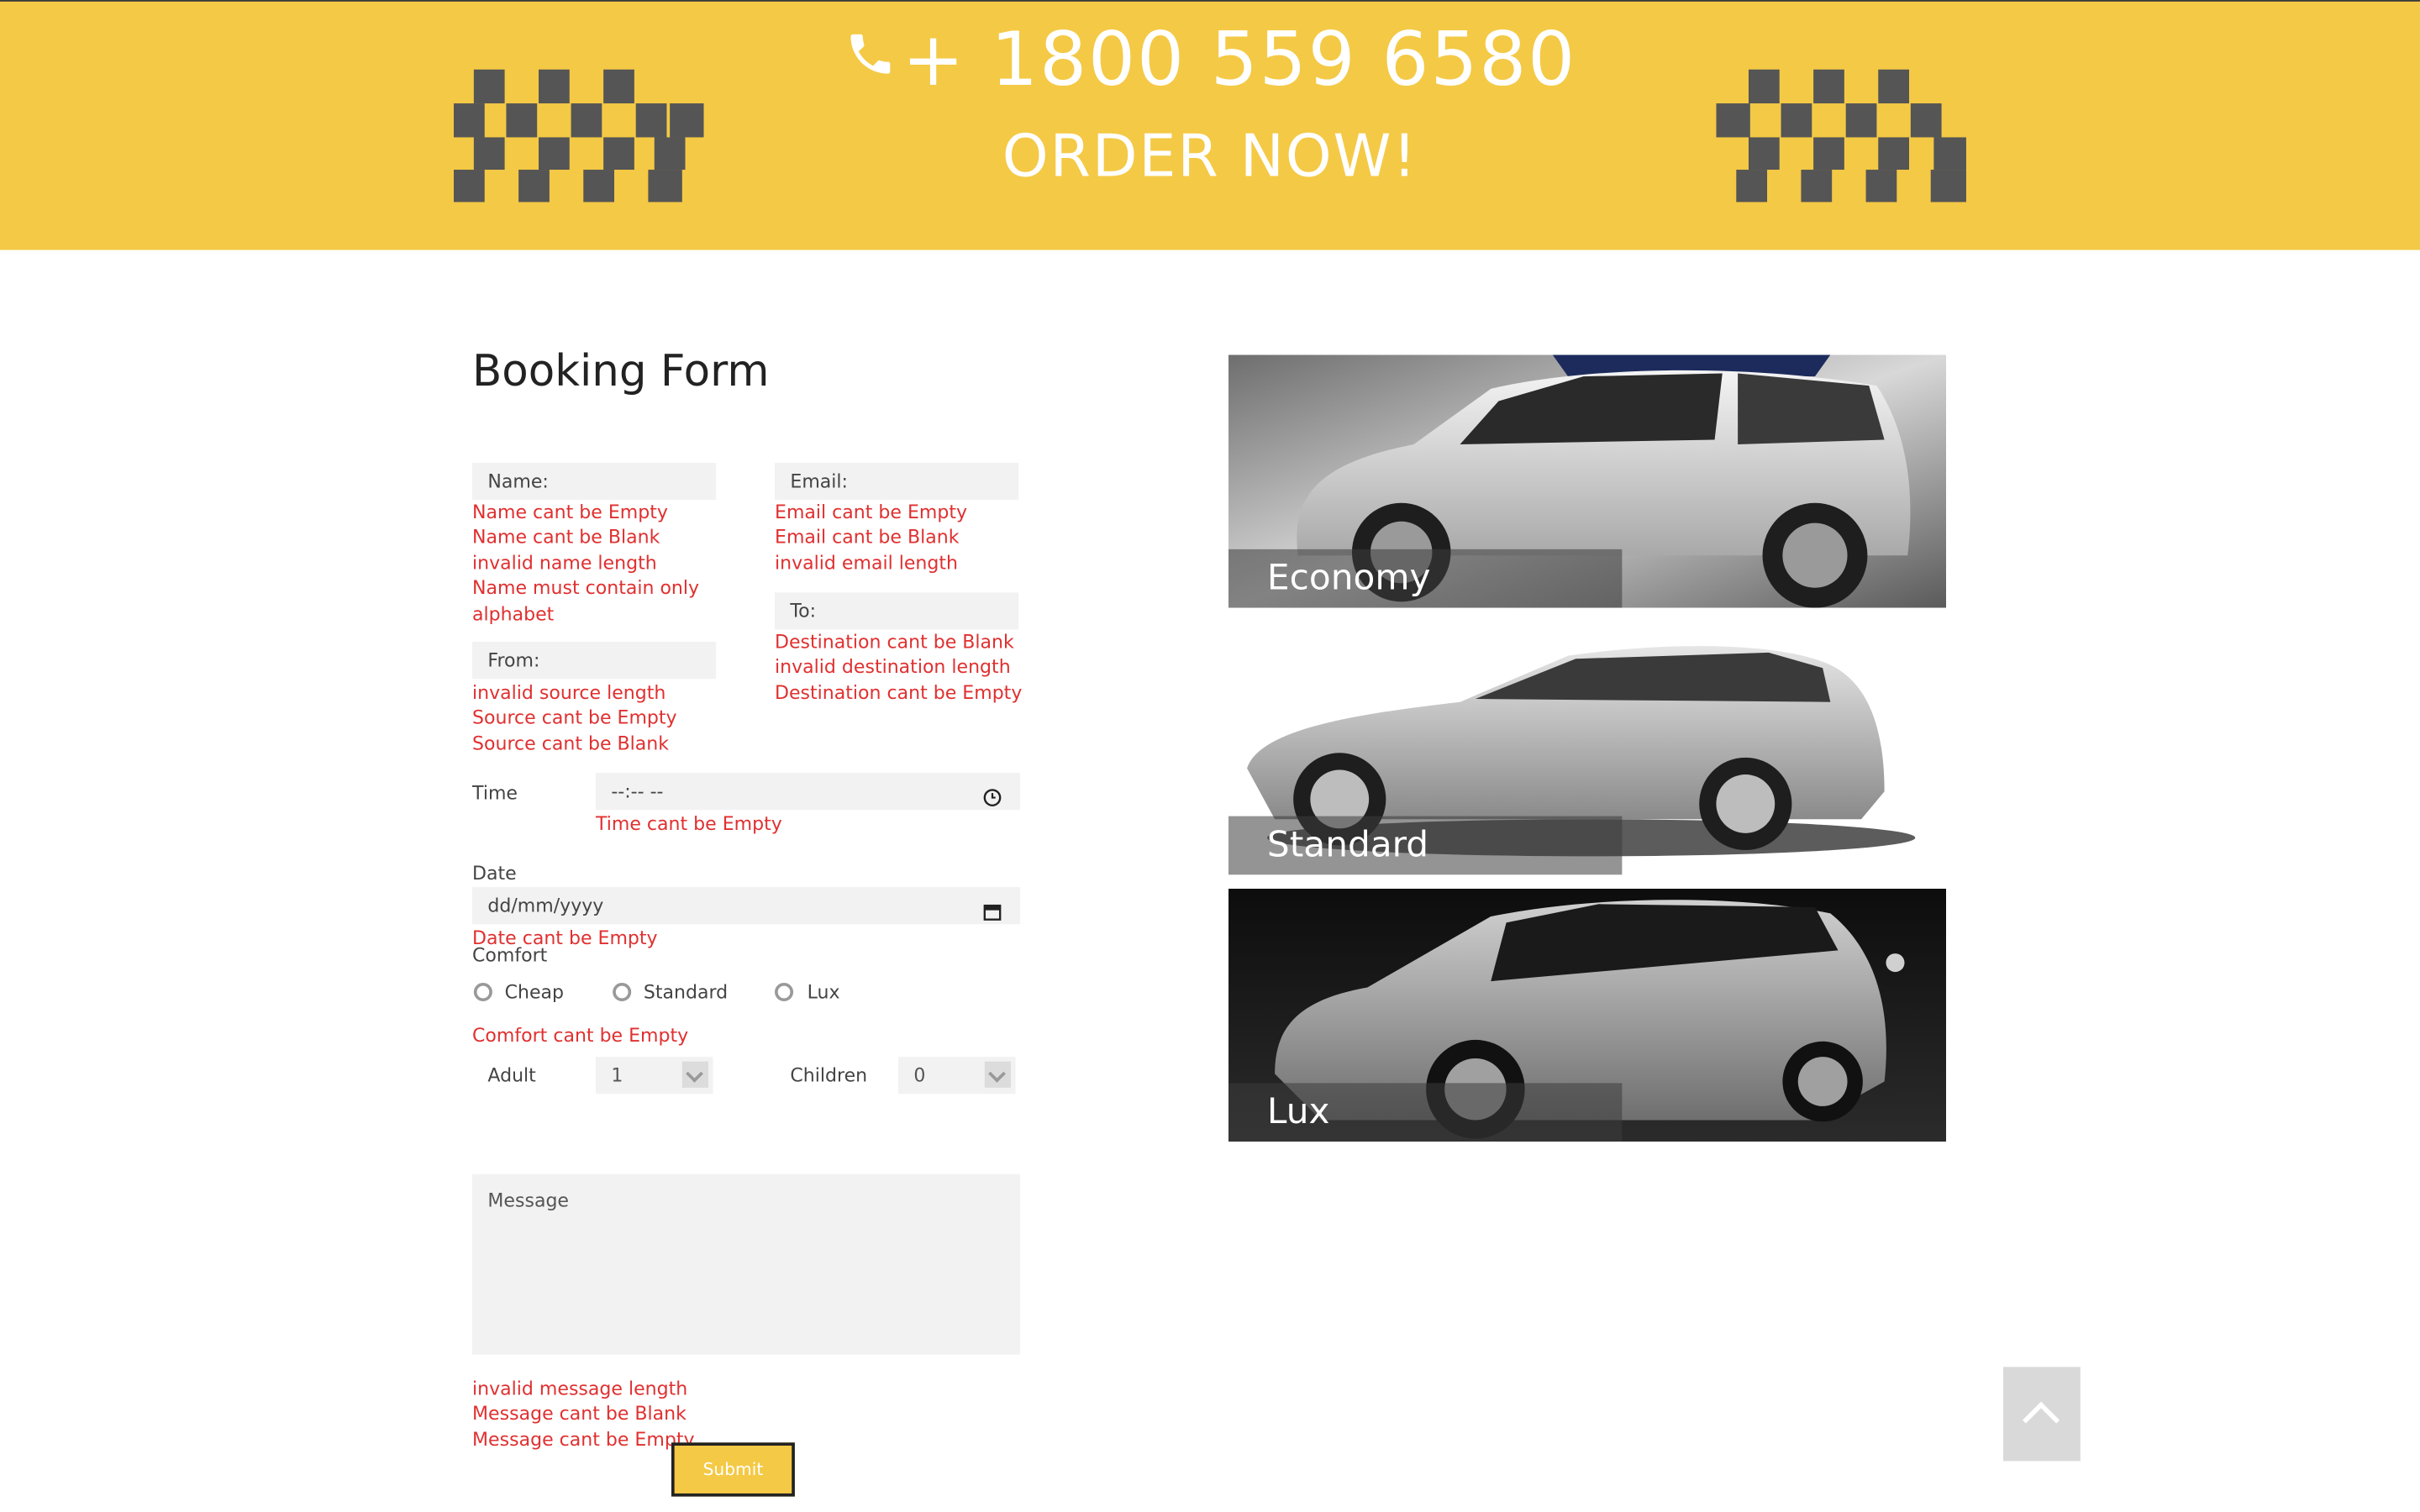  Describe the element at coordinates (1425, 1112) in the screenshot. I see `car-label-lux: Lux` at that location.